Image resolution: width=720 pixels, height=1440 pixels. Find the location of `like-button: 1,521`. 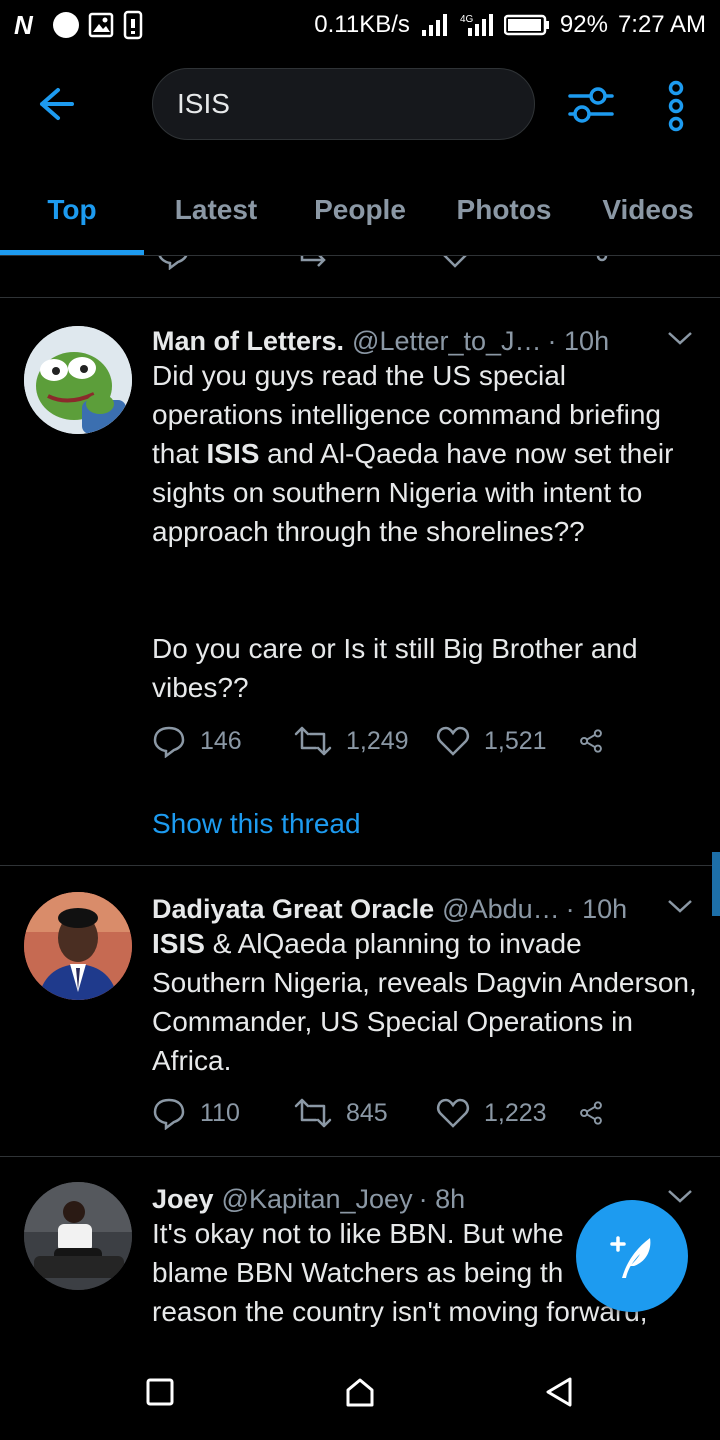

like-button: 1,521 is located at coordinates (507, 741).